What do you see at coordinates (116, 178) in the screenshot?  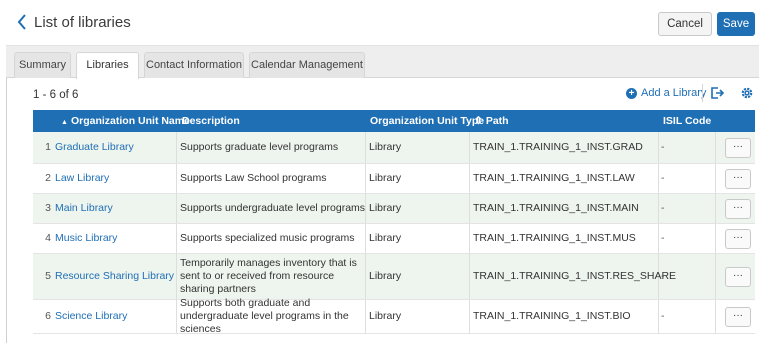 I see `library-name-link: Law Library` at bounding box center [116, 178].